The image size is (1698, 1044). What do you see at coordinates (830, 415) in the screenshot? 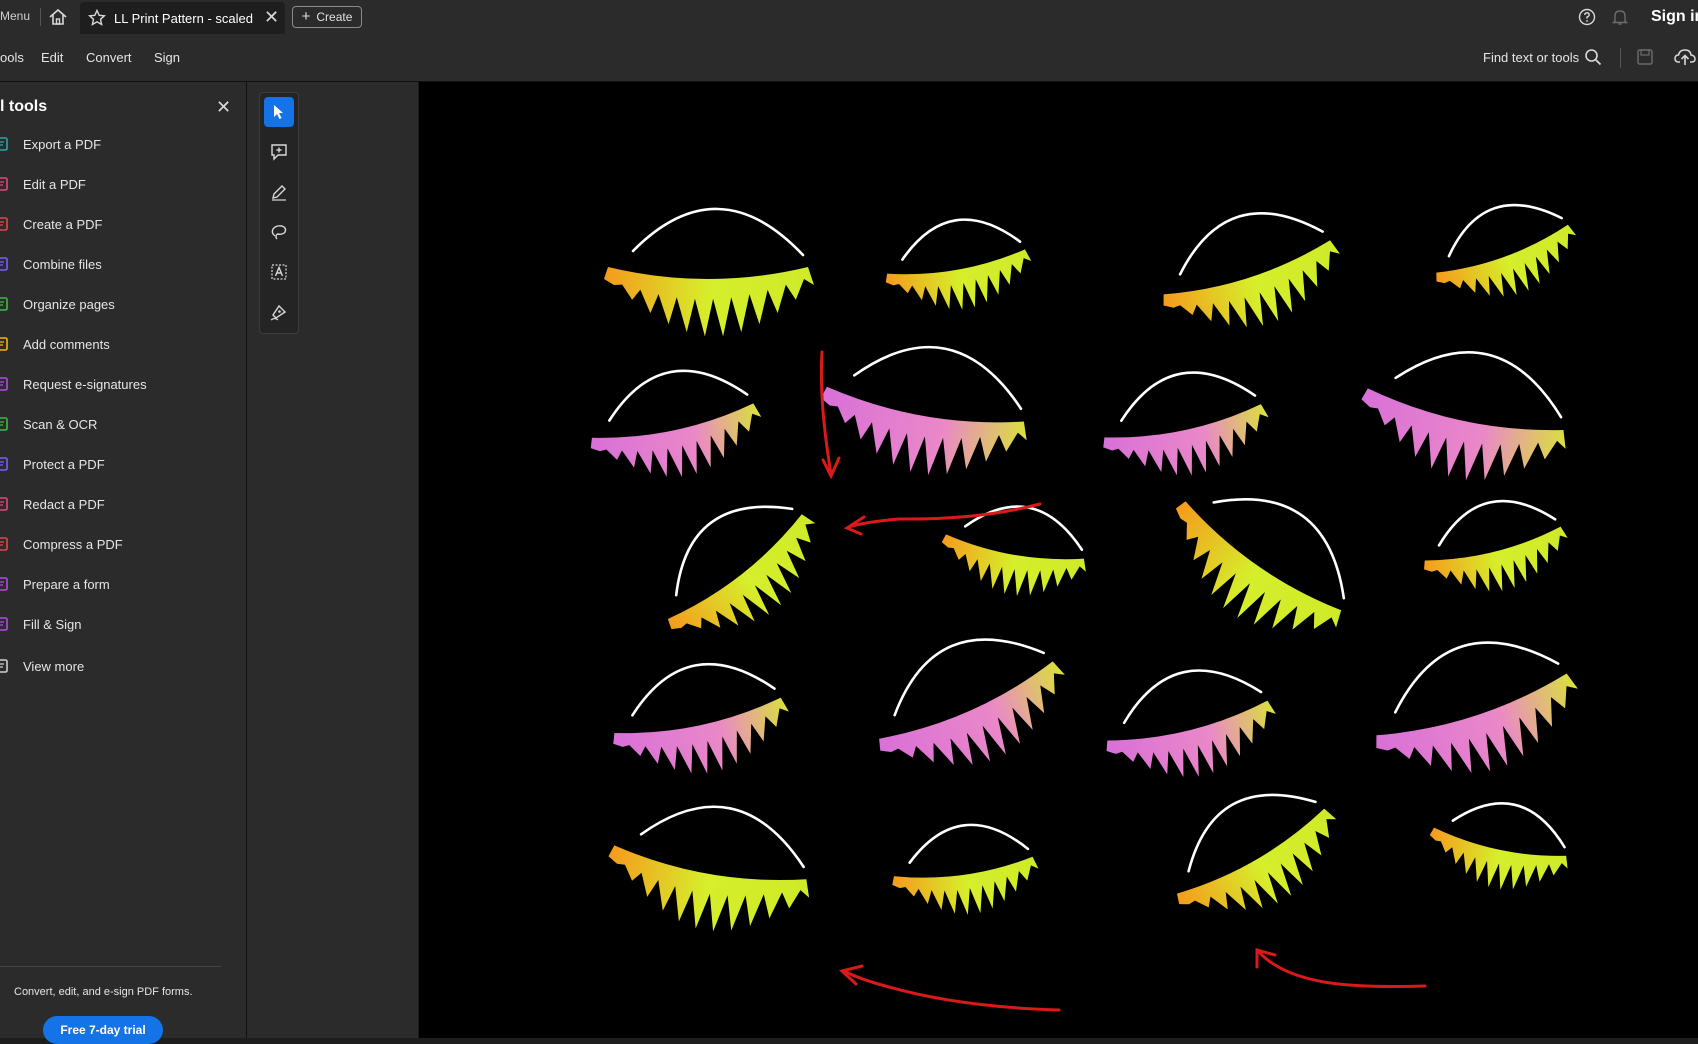
I see `red-arrow-down` at bounding box center [830, 415].